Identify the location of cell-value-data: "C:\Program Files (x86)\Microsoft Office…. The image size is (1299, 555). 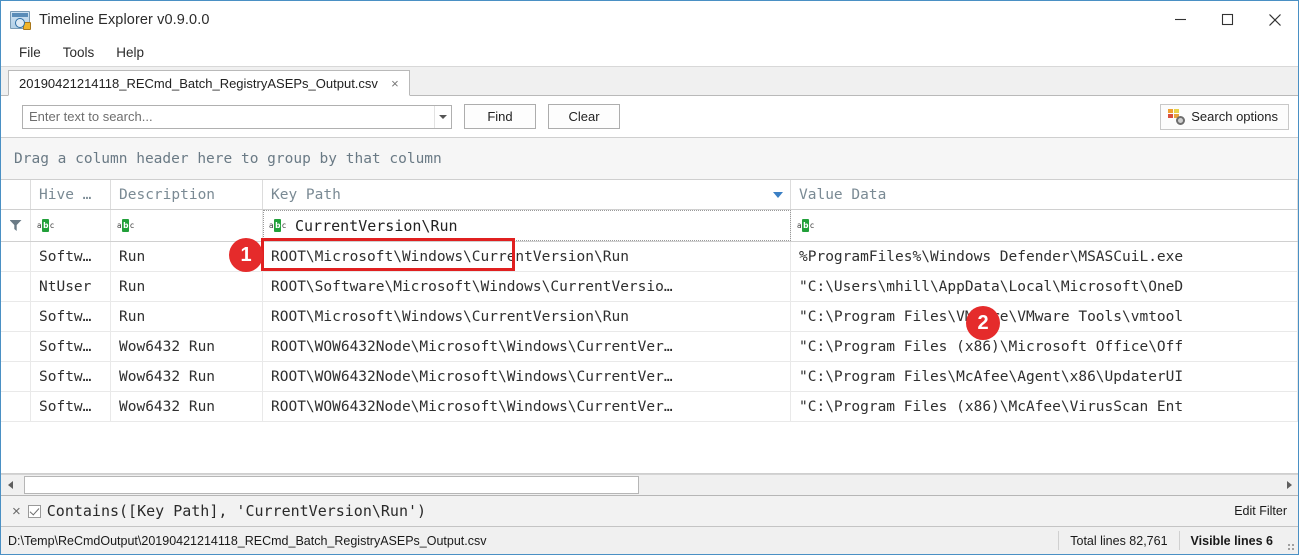
(1044, 346).